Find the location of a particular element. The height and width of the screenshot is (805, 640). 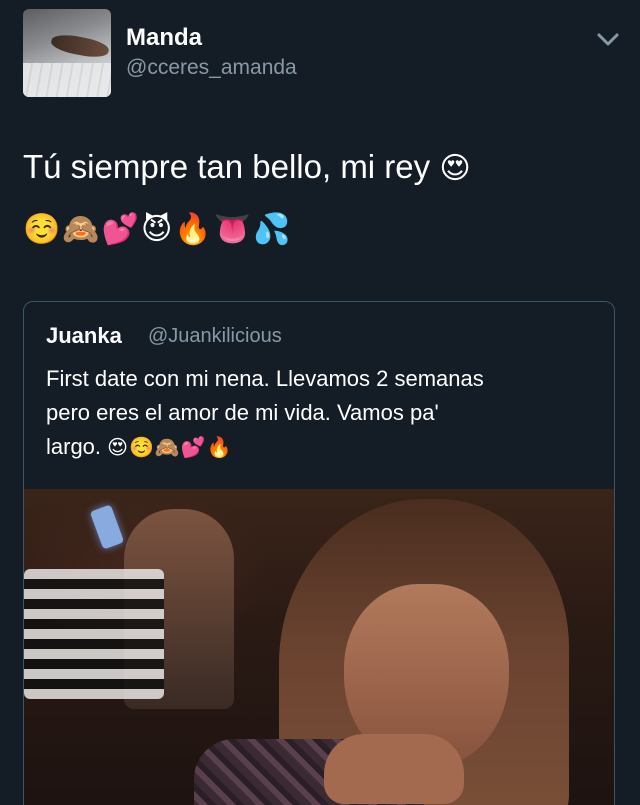

tweet-text-body: Tú siempre tan bello, mi rey is located at coordinates (227, 166).